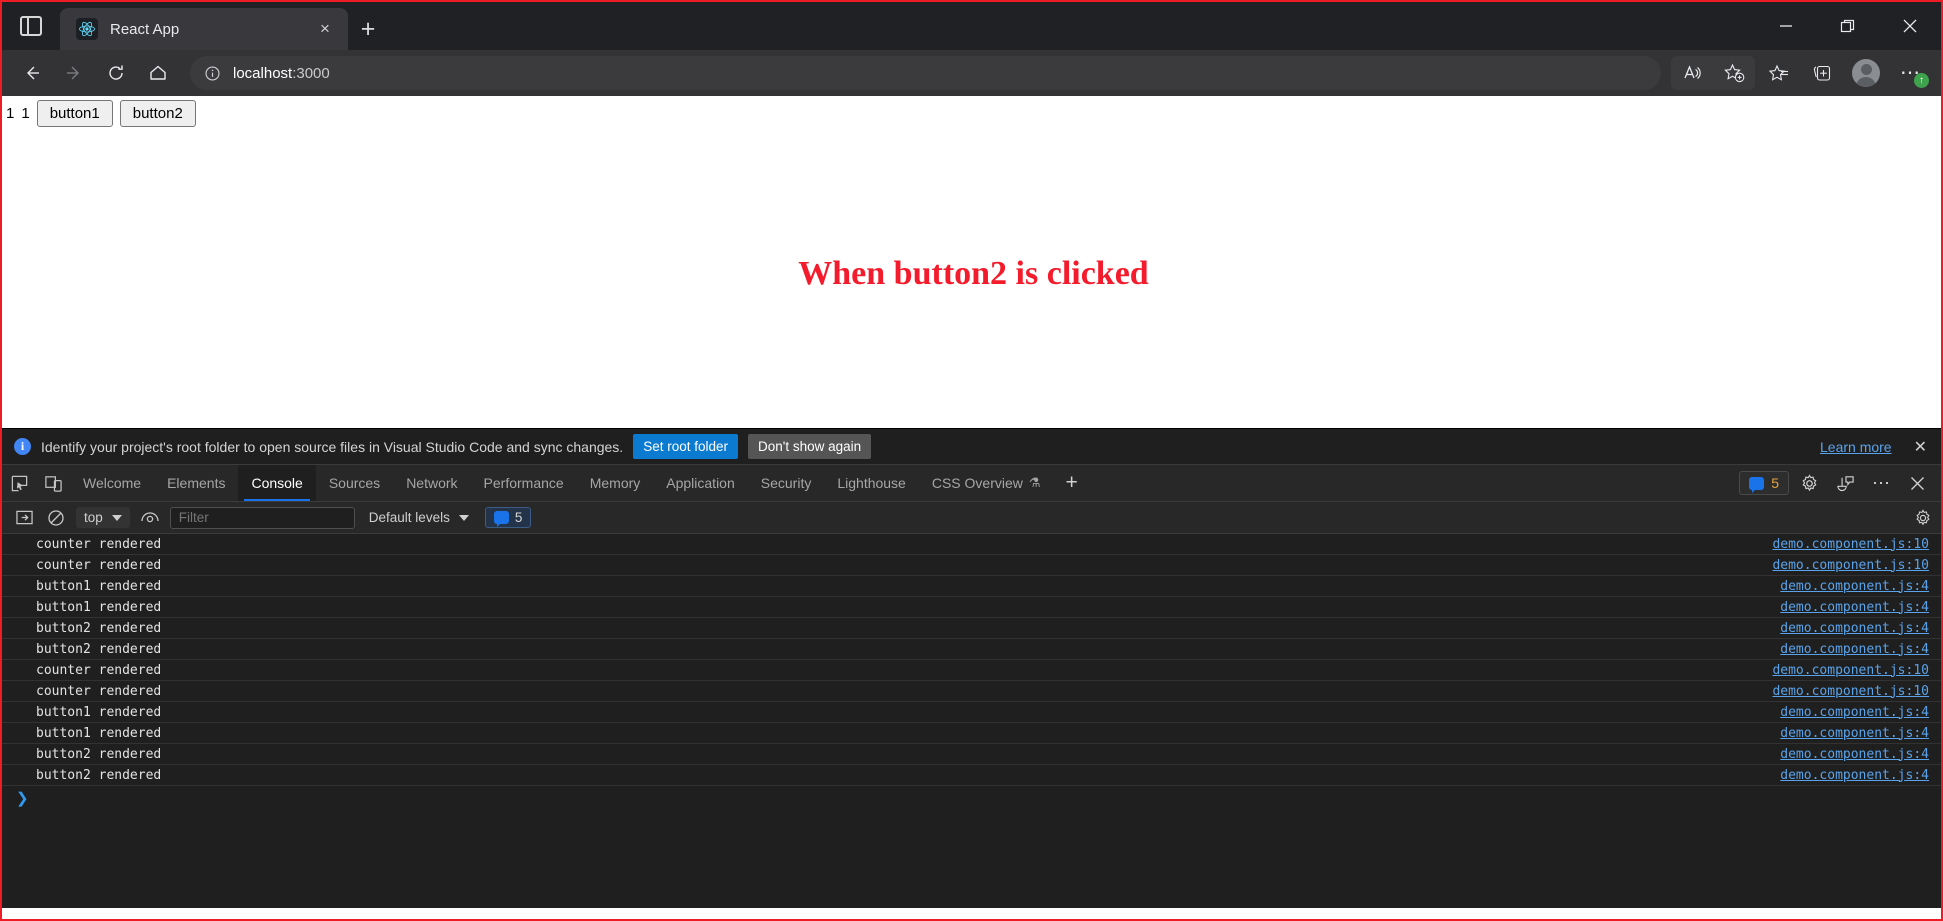 Image resolution: width=1943 pixels, height=921 pixels. I want to click on clear-console-icon, so click(56, 518).